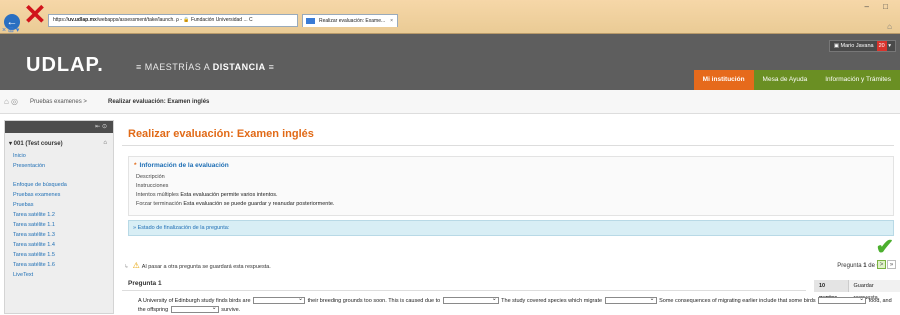  Describe the element at coordinates (310, 21) in the screenshot. I see `tab-favicon-icon` at that location.